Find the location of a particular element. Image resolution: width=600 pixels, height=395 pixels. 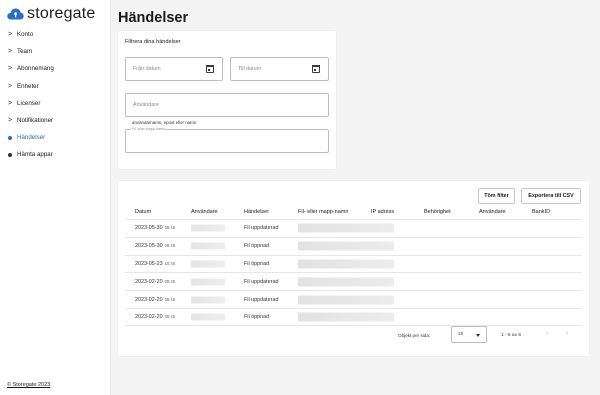

rows-per-page-value: 25 is located at coordinates (461, 334).